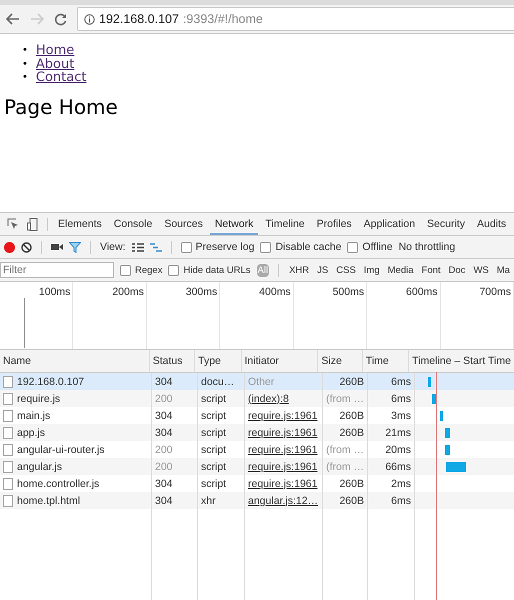  What do you see at coordinates (422, 292) in the screenshot?
I see `tick-label: 600ms` at bounding box center [422, 292].